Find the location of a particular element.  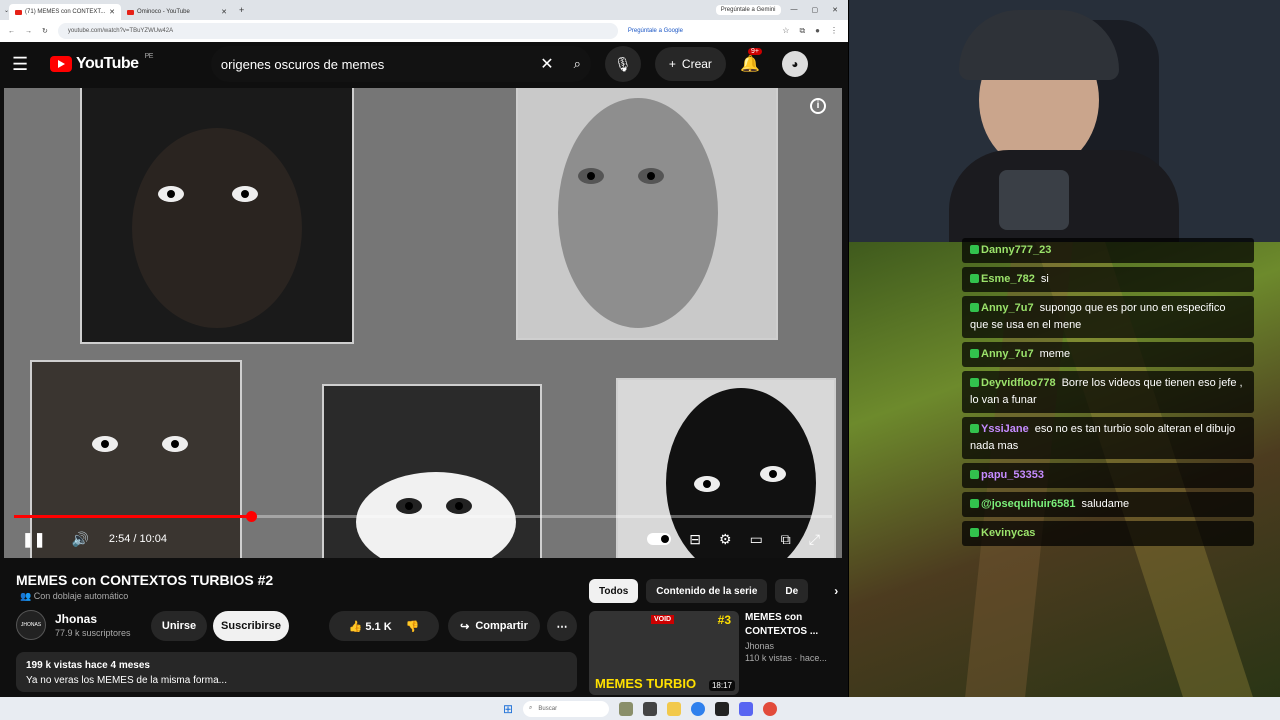

forward-icon: → is located at coordinates (28, 31).